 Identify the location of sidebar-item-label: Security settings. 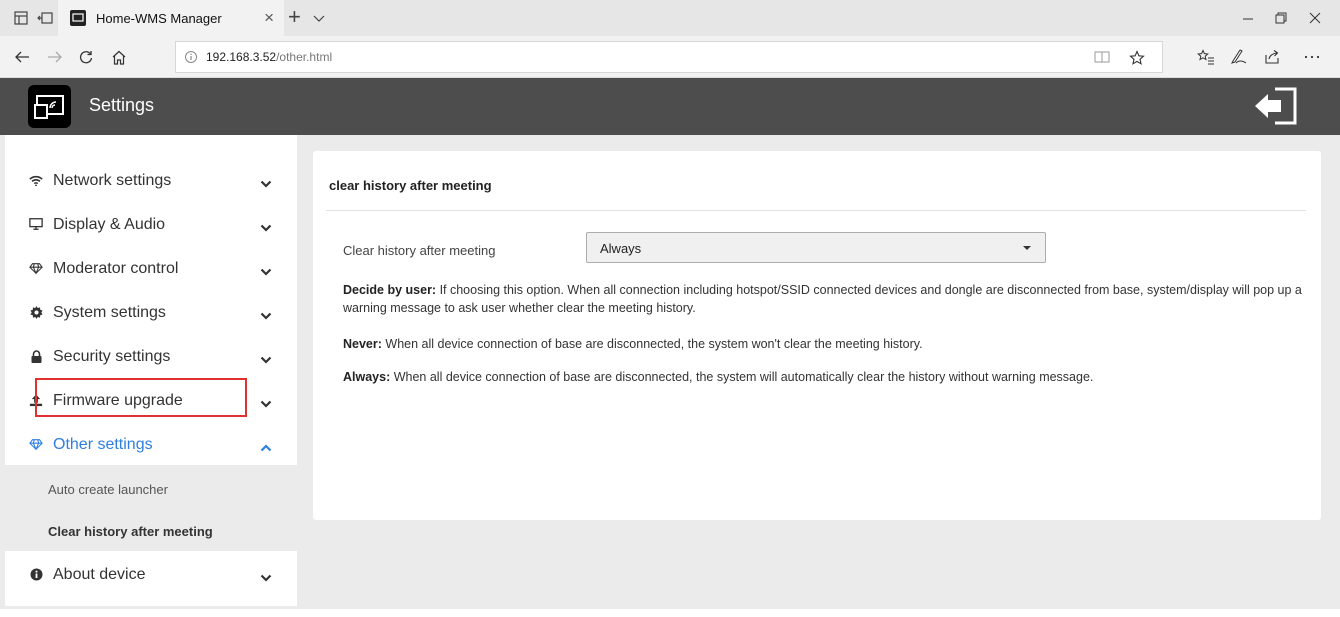
(112, 356).